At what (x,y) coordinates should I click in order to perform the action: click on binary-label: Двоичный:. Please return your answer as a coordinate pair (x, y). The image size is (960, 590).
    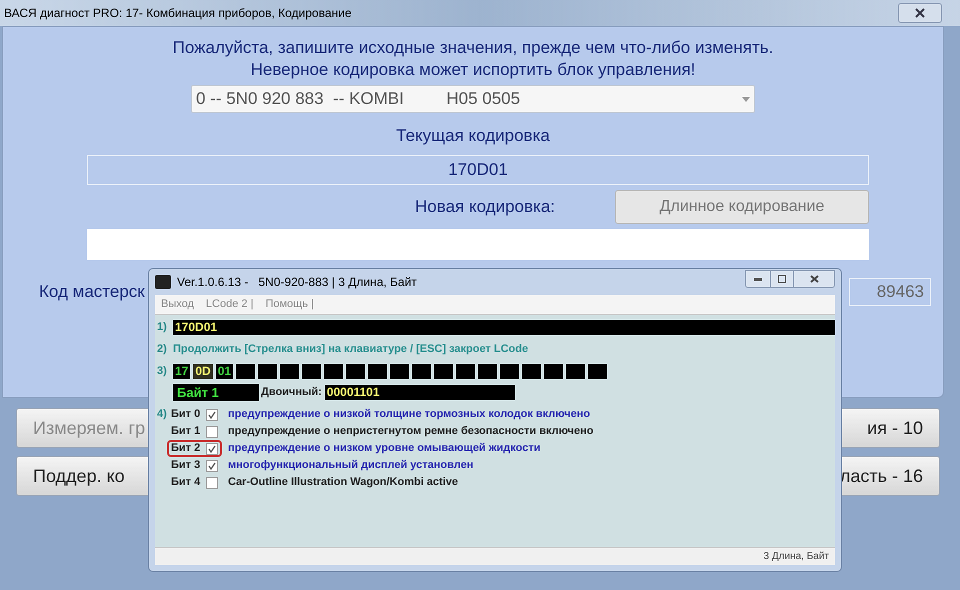
    Looking at the image, I should click on (291, 392).